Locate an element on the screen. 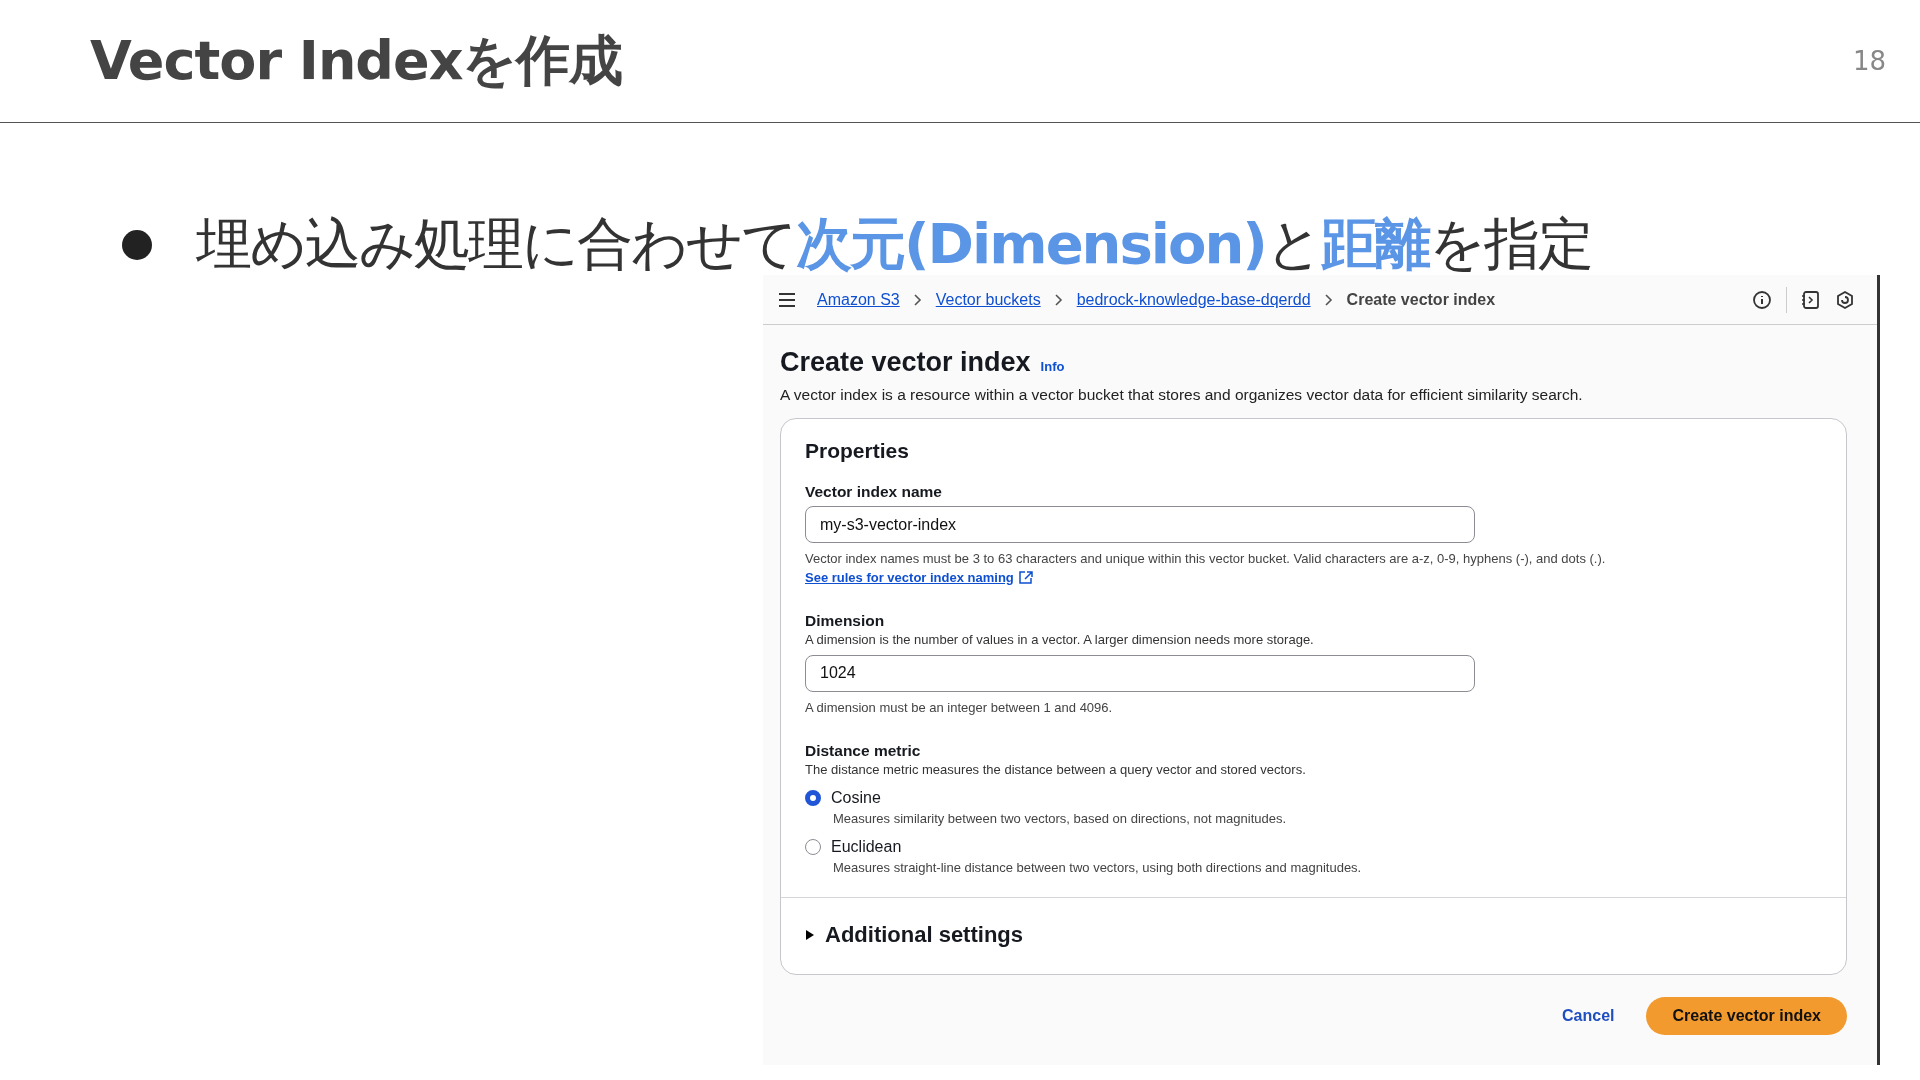 Image resolution: width=1920 pixels, height=1080 pixels. bullet-text: 埋め込み処理に合わせて次元(Dimension)と距離を指定 is located at coordinates (894, 244).